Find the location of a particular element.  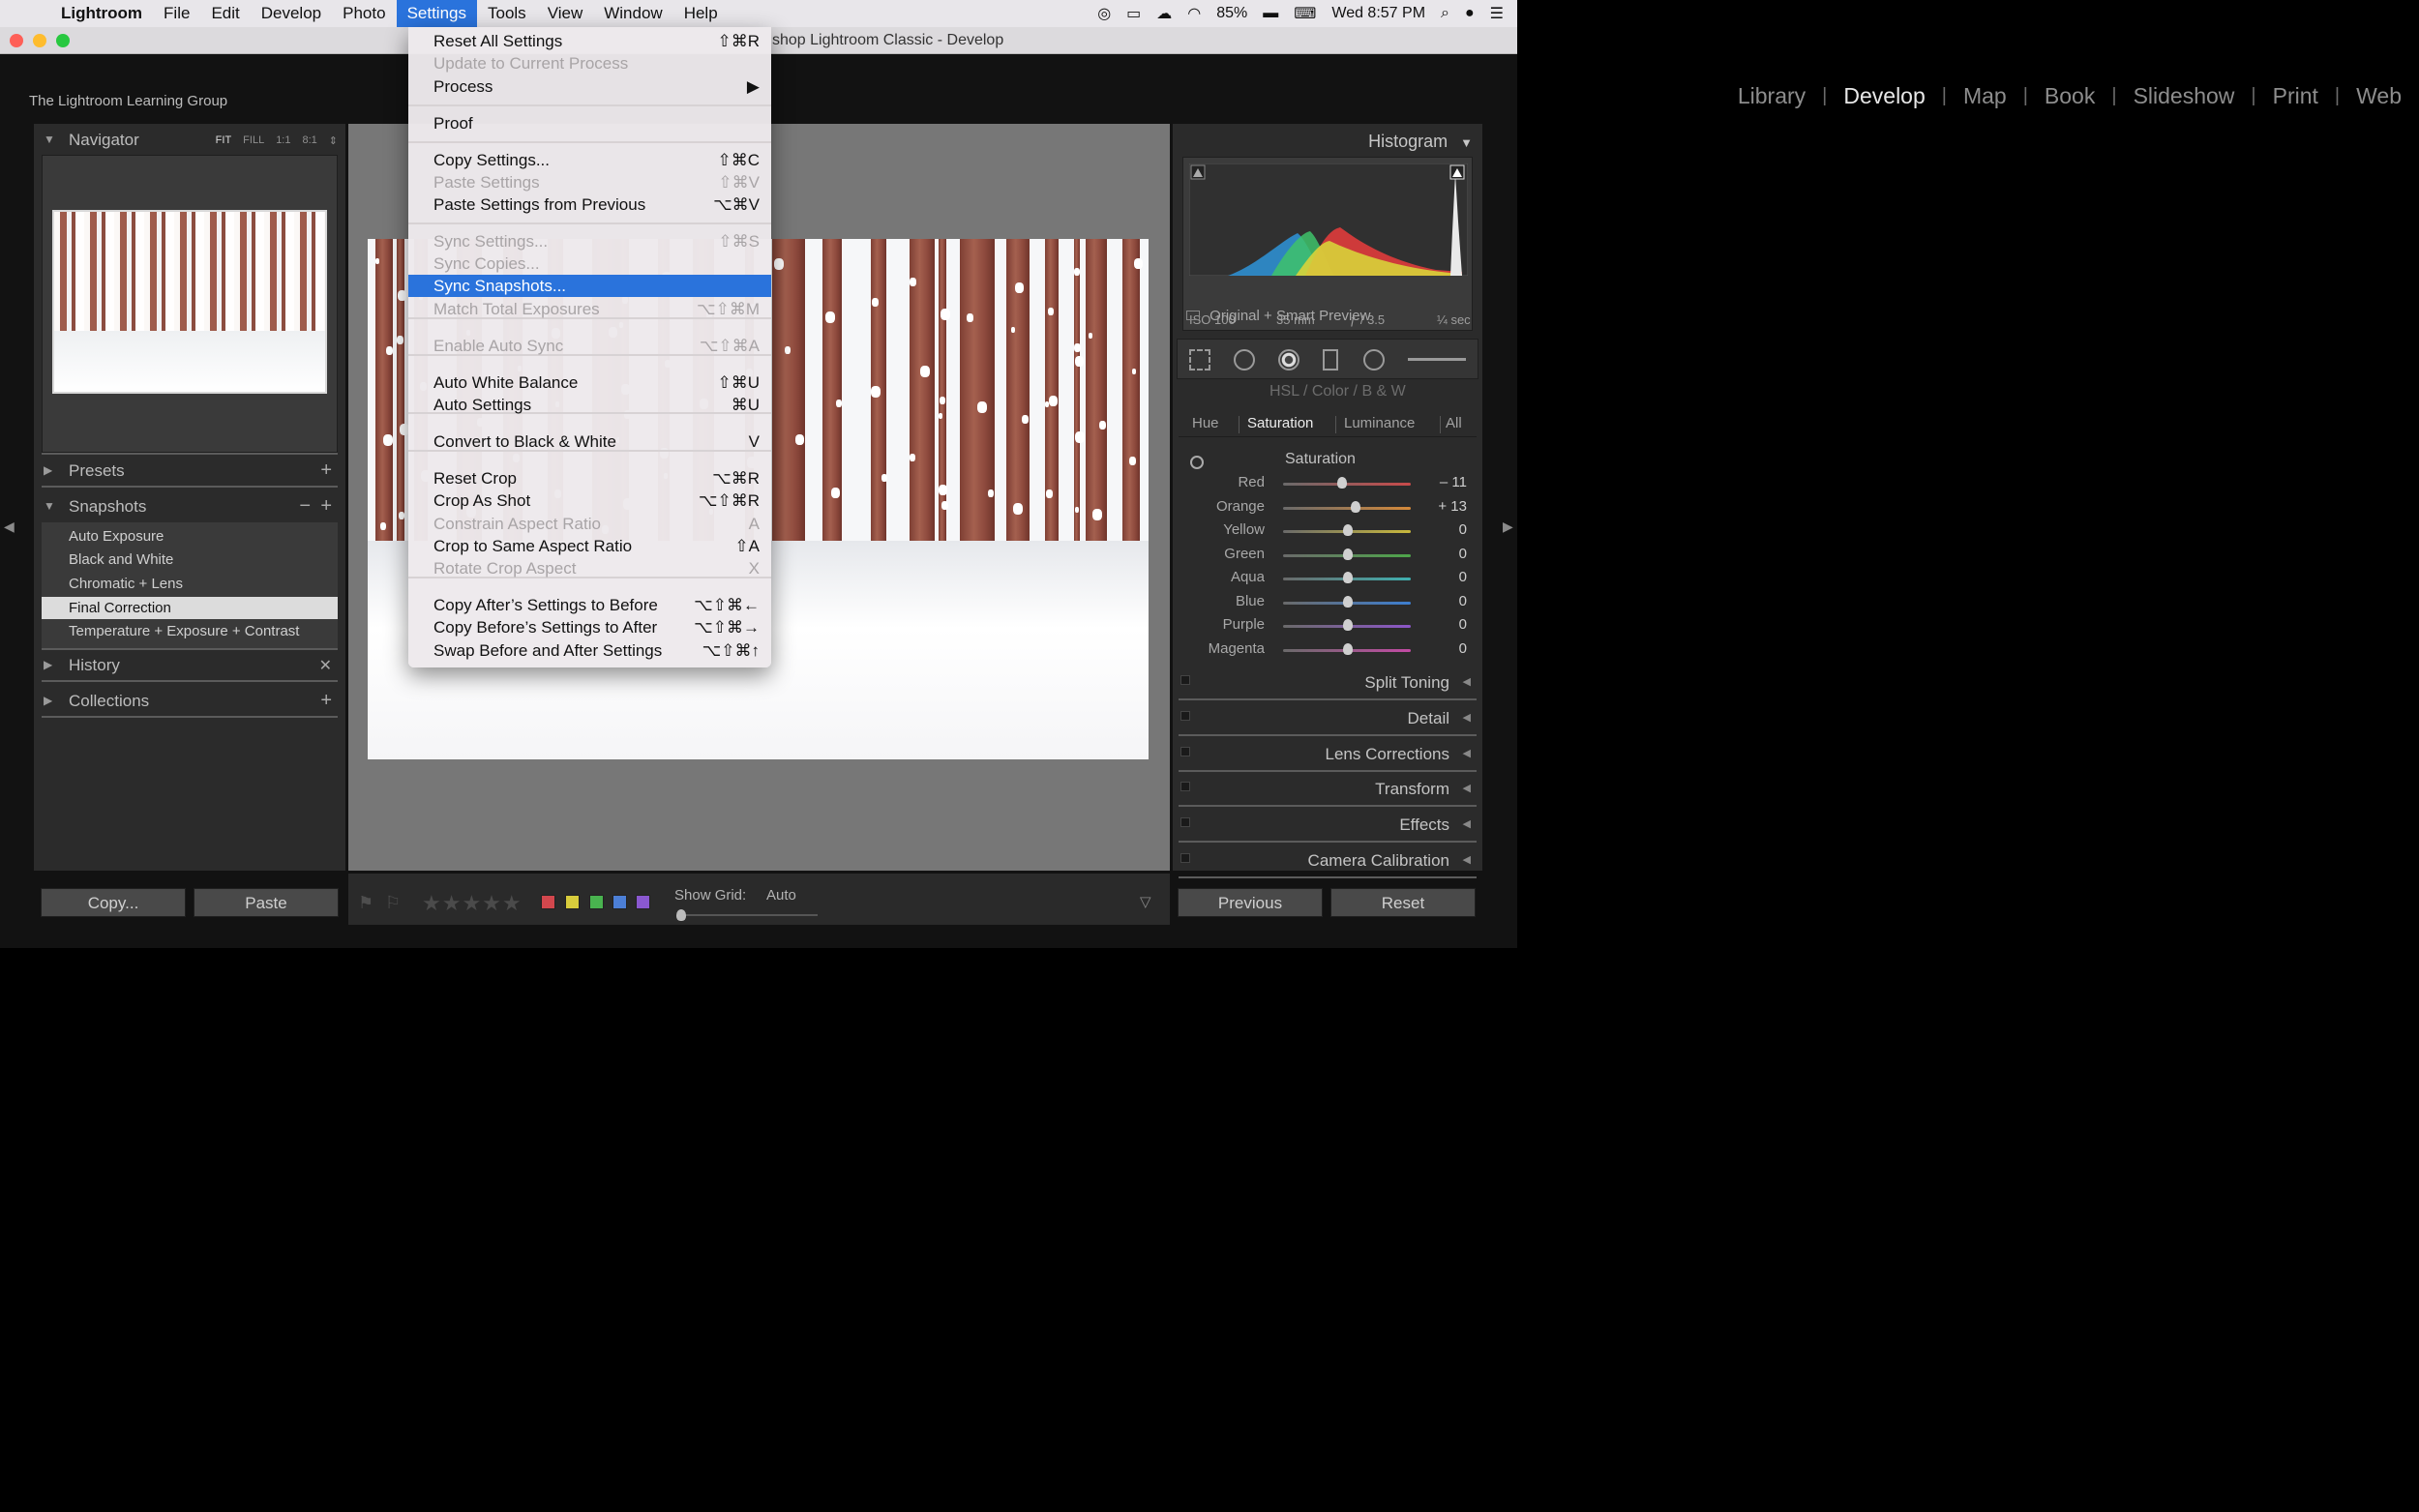

menu-item: Auto White Balance ⇧⌘U is located at coordinates (589, 383).